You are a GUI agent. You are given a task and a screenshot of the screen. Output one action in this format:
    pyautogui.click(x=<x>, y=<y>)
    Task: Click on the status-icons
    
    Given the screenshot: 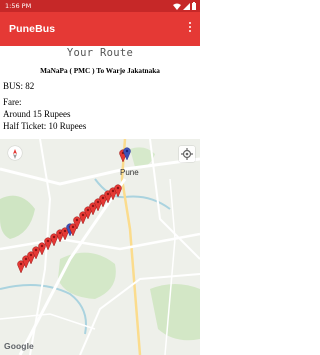 What is the action you would take?
    pyautogui.click(x=184, y=6)
    